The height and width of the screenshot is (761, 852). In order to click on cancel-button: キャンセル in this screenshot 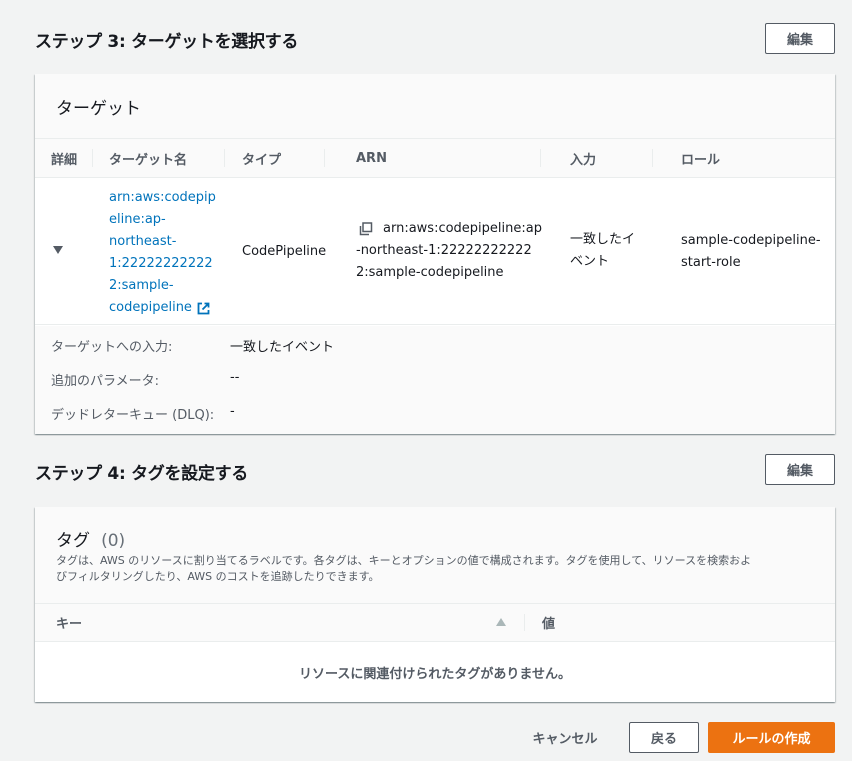, I will do `click(565, 737)`.